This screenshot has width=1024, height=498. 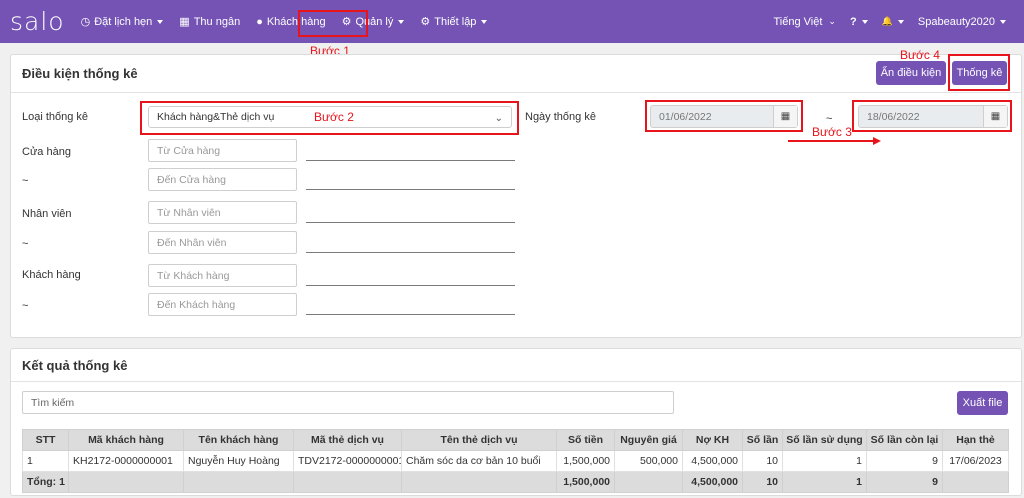 What do you see at coordinates (648, 461) in the screenshot?
I see `cell-original-price: 500,000` at bounding box center [648, 461].